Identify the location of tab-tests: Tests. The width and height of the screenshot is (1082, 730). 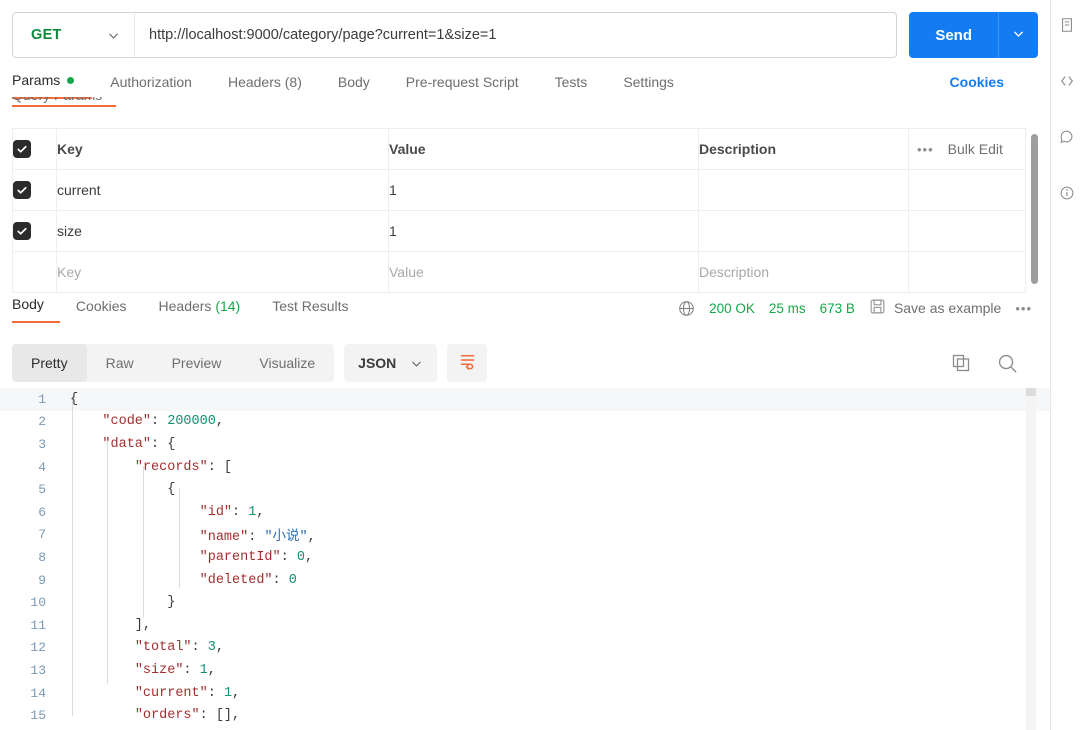
(571, 86).